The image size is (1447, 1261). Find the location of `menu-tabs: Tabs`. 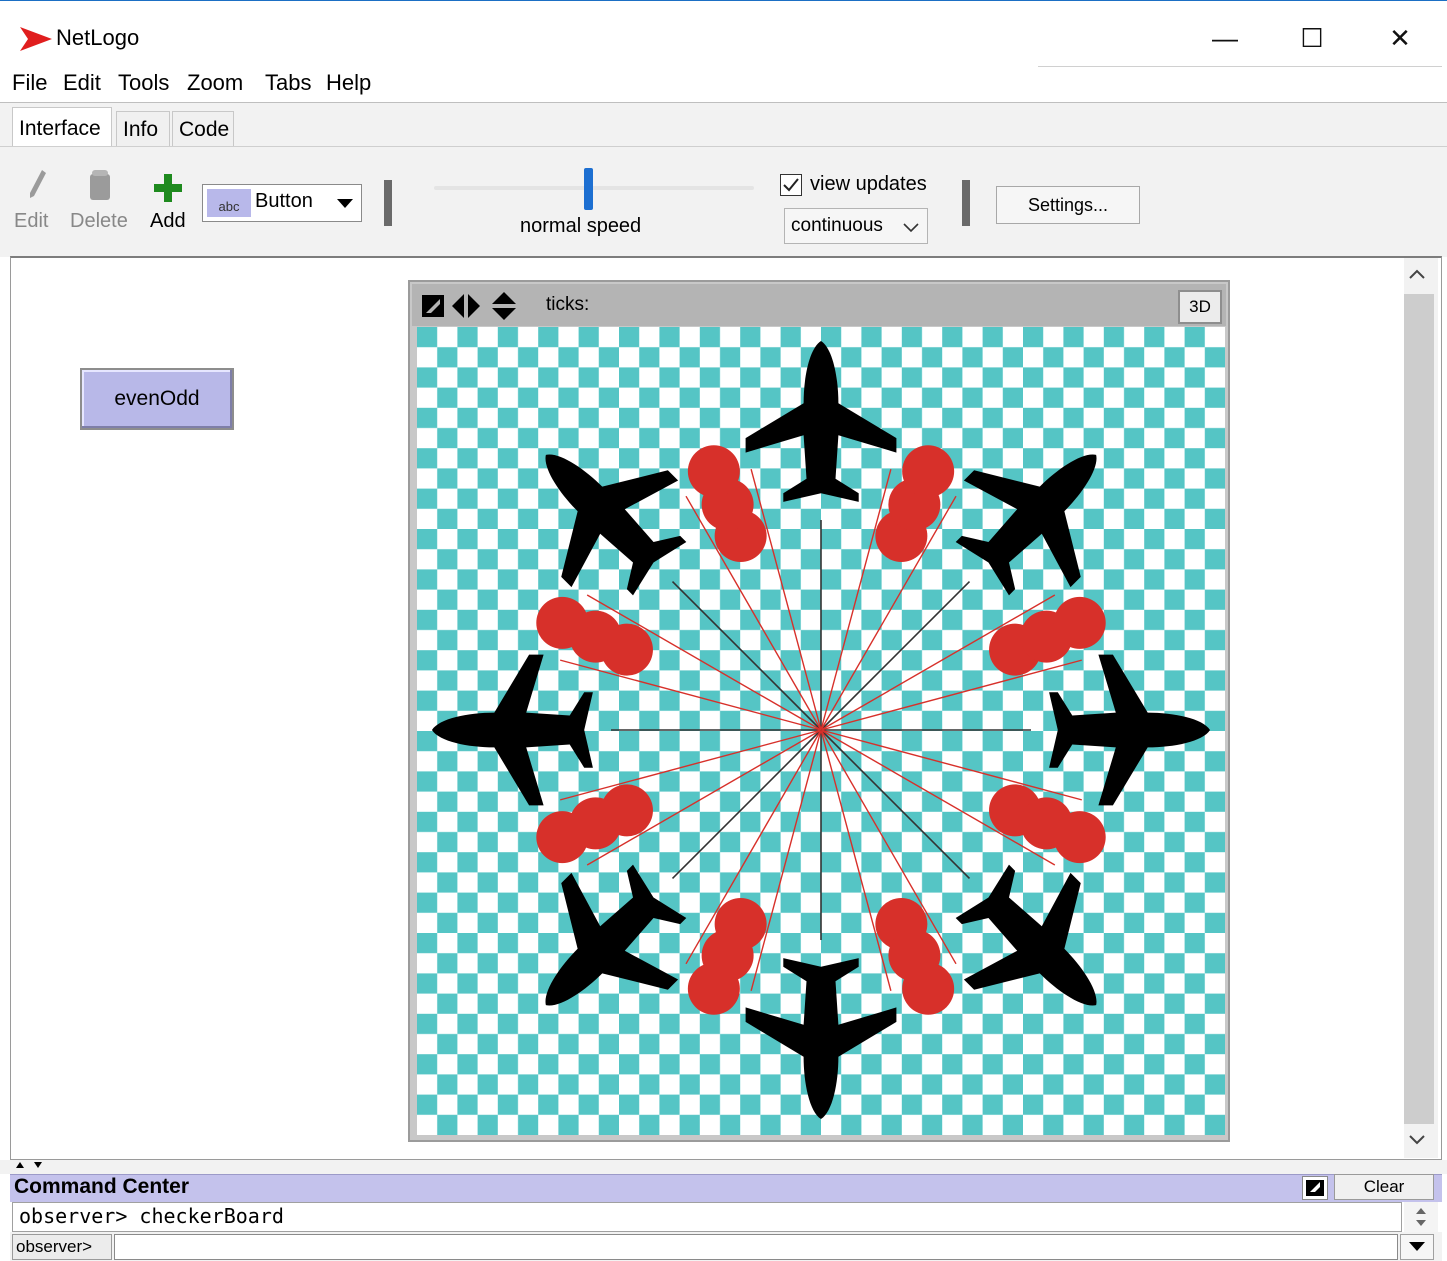

menu-tabs: Tabs is located at coordinates (288, 83).